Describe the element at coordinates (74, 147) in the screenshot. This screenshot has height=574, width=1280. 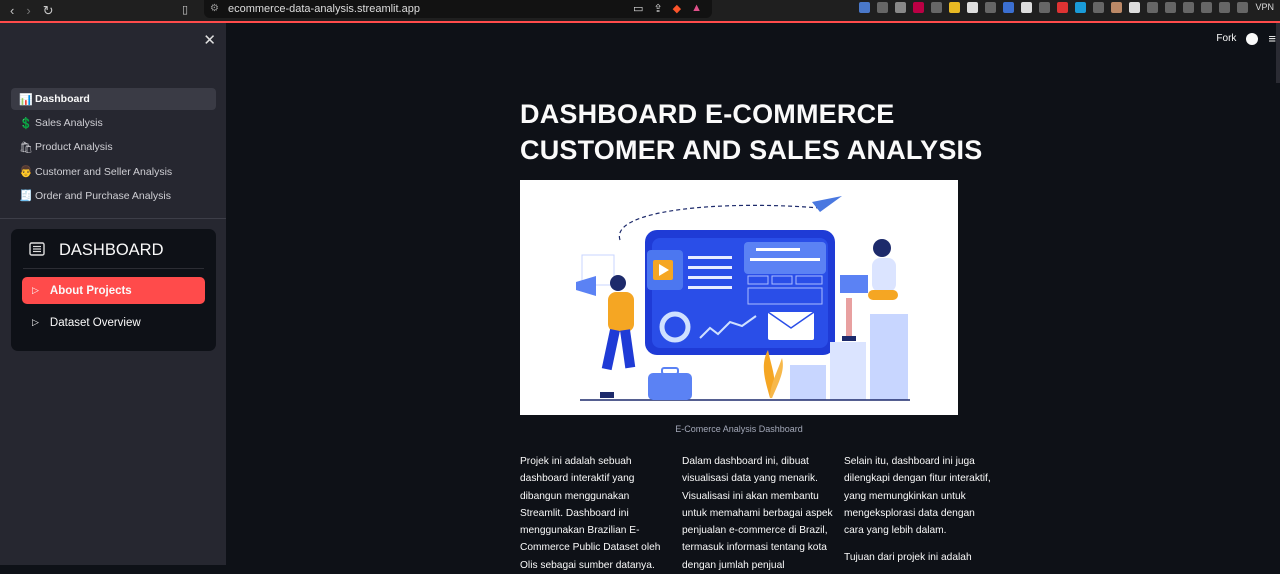
I see `sidebar-item-label: Product Analysis` at that location.